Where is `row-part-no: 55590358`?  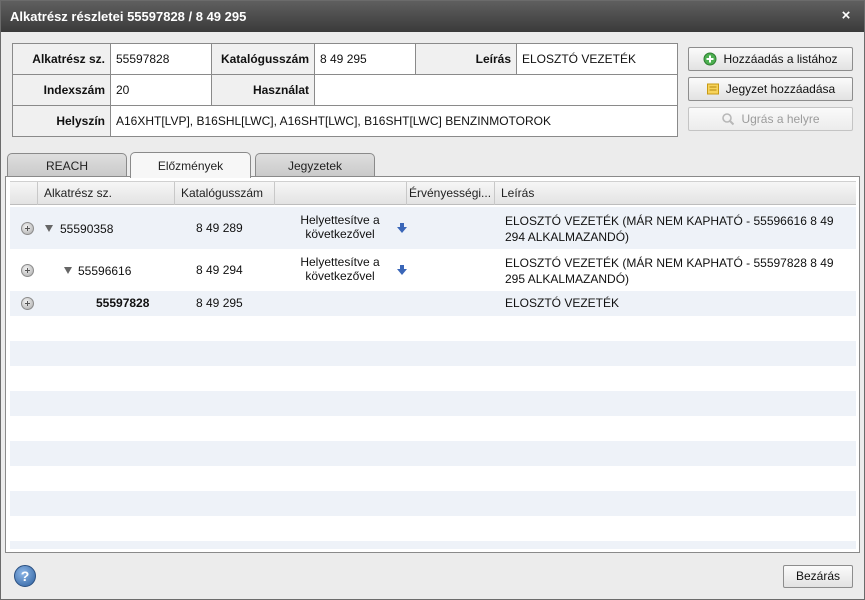 row-part-no: 55590358 is located at coordinates (87, 229).